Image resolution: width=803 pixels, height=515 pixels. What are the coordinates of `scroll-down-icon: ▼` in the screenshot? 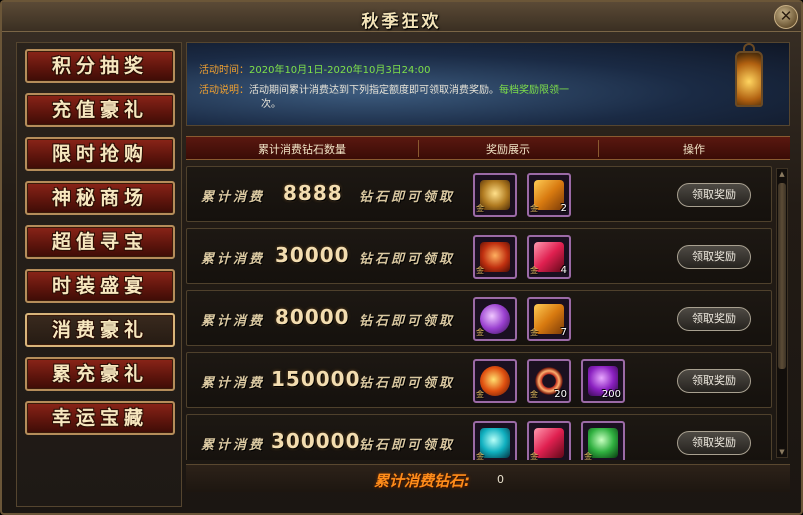 It's located at (782, 452).